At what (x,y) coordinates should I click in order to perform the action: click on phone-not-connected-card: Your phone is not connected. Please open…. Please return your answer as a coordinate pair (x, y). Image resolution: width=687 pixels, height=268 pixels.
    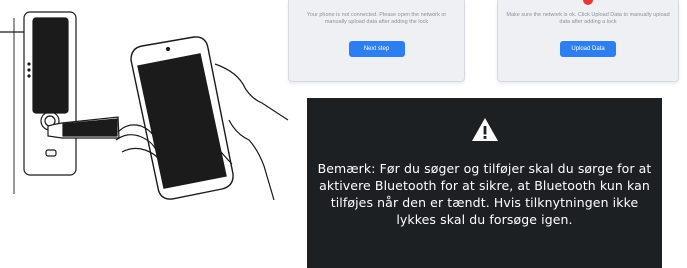
    Looking at the image, I should click on (376, 41).